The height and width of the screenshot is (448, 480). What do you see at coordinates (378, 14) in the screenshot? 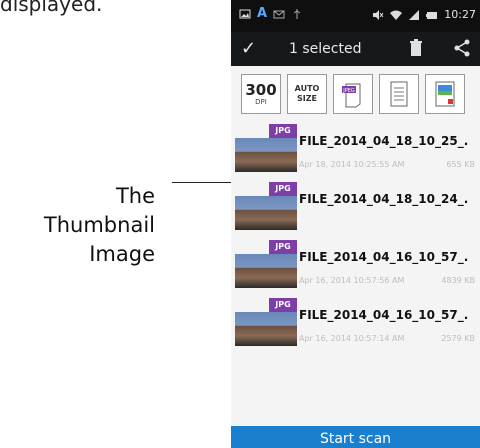
I see `mute-icon` at bounding box center [378, 14].